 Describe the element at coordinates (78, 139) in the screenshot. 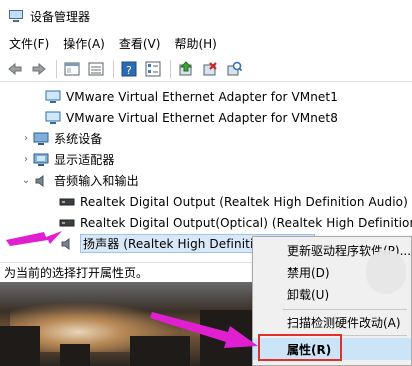

I see `tree-item-label: 系统设备` at that location.